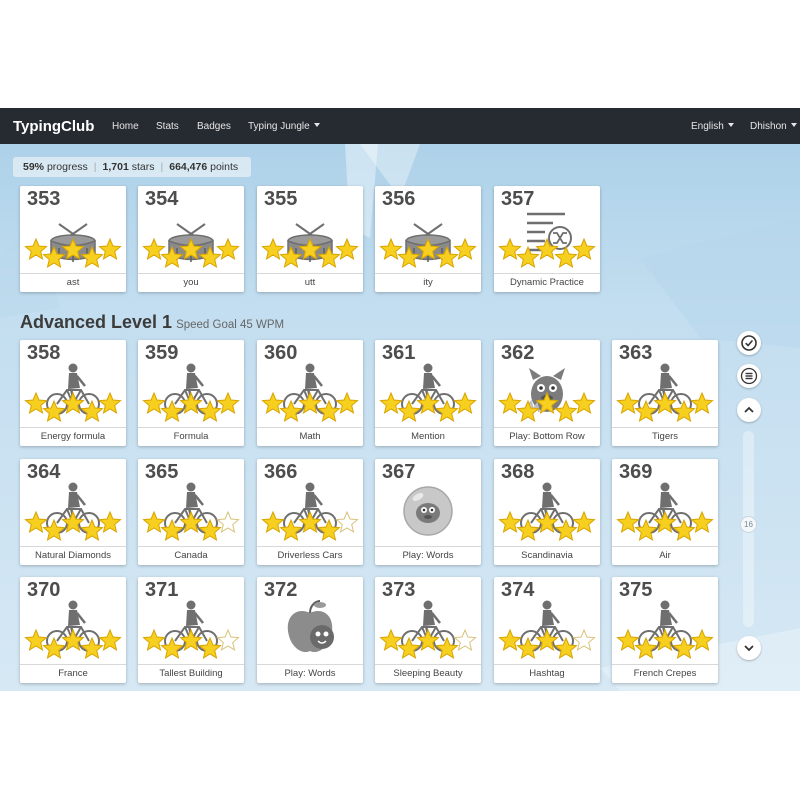  I want to click on lesson-label: Play: Bottom Row, so click(547, 436).